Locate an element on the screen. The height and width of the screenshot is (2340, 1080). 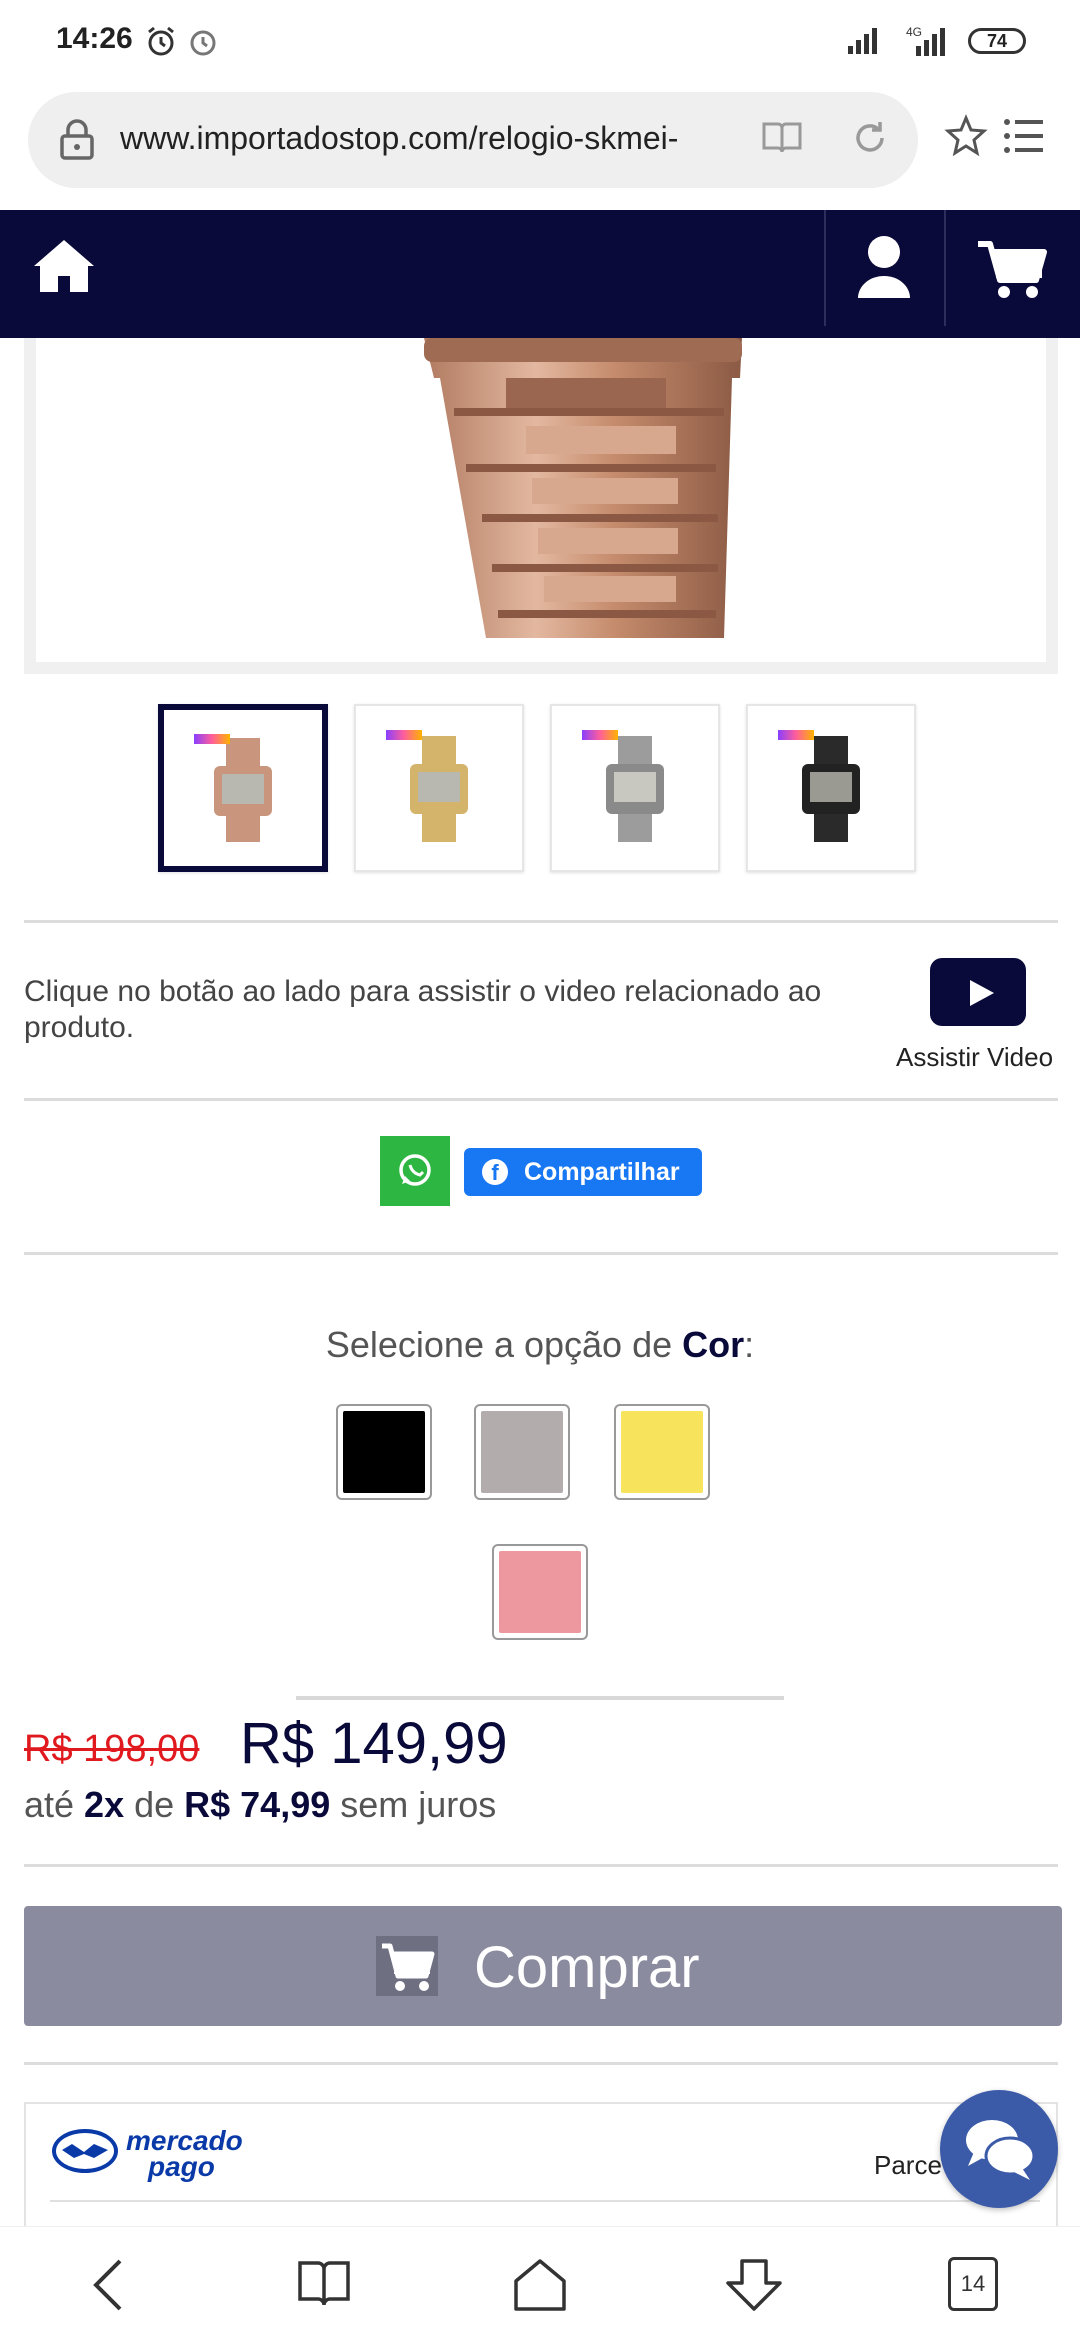
facebook-share-button: f Compartilhar is located at coordinates (583, 1172).